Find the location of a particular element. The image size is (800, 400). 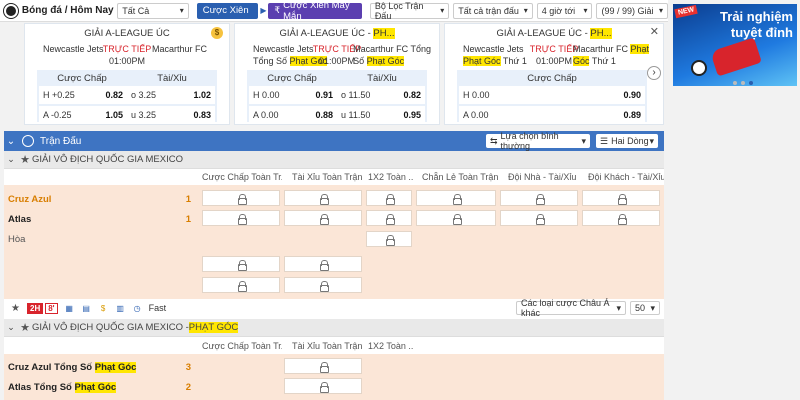

lucky-parlay-button: ₹ Cược Xiên May Mắn is located at coordinates (315, 11).